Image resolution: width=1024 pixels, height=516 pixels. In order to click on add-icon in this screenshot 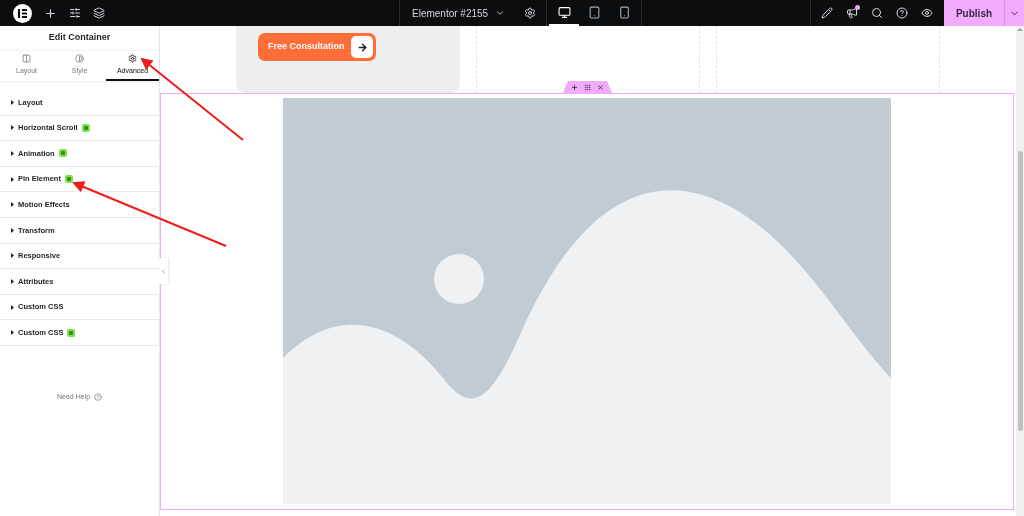, I will do `click(50, 13)`.